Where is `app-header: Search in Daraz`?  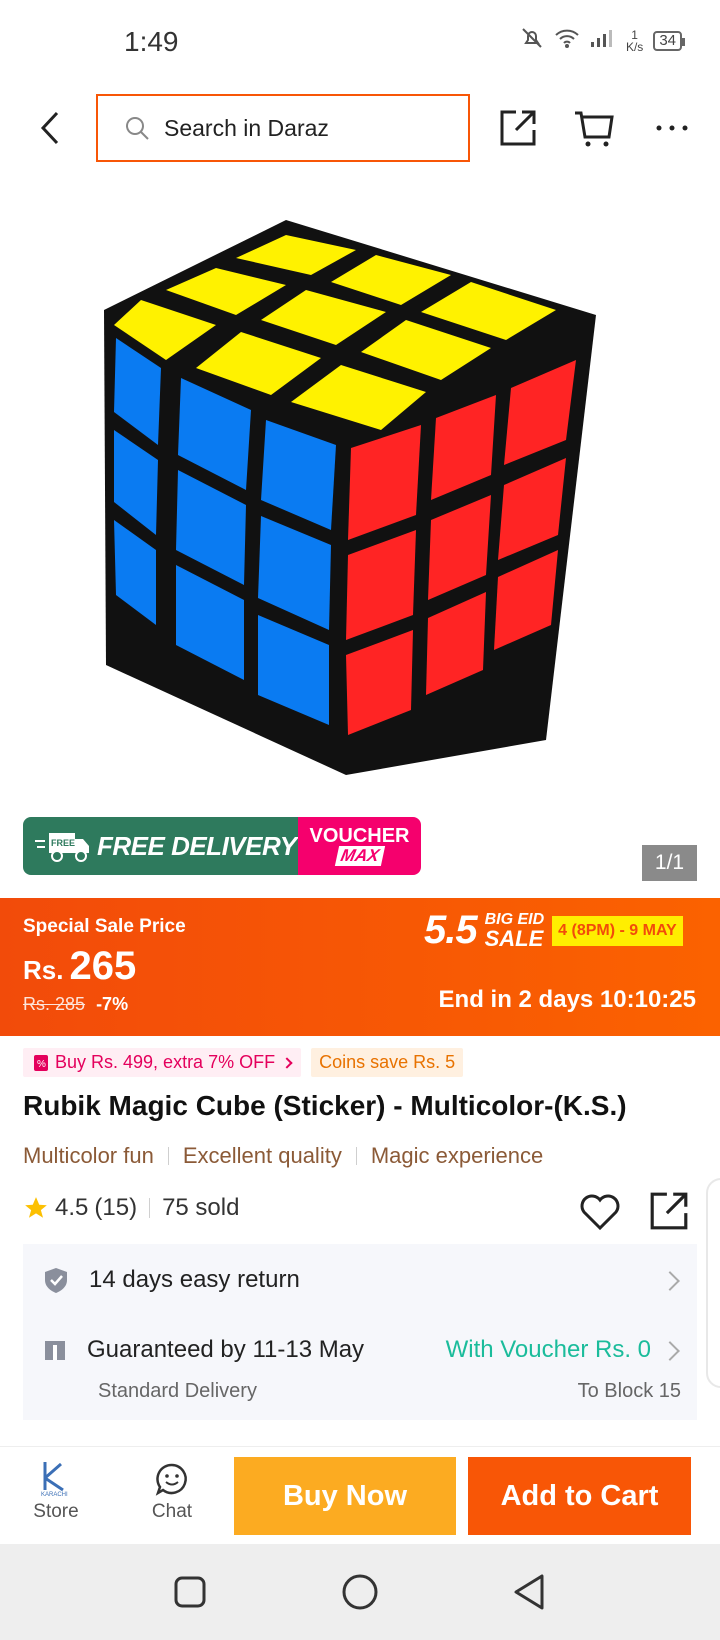 app-header: Search in Daraz is located at coordinates (360, 128).